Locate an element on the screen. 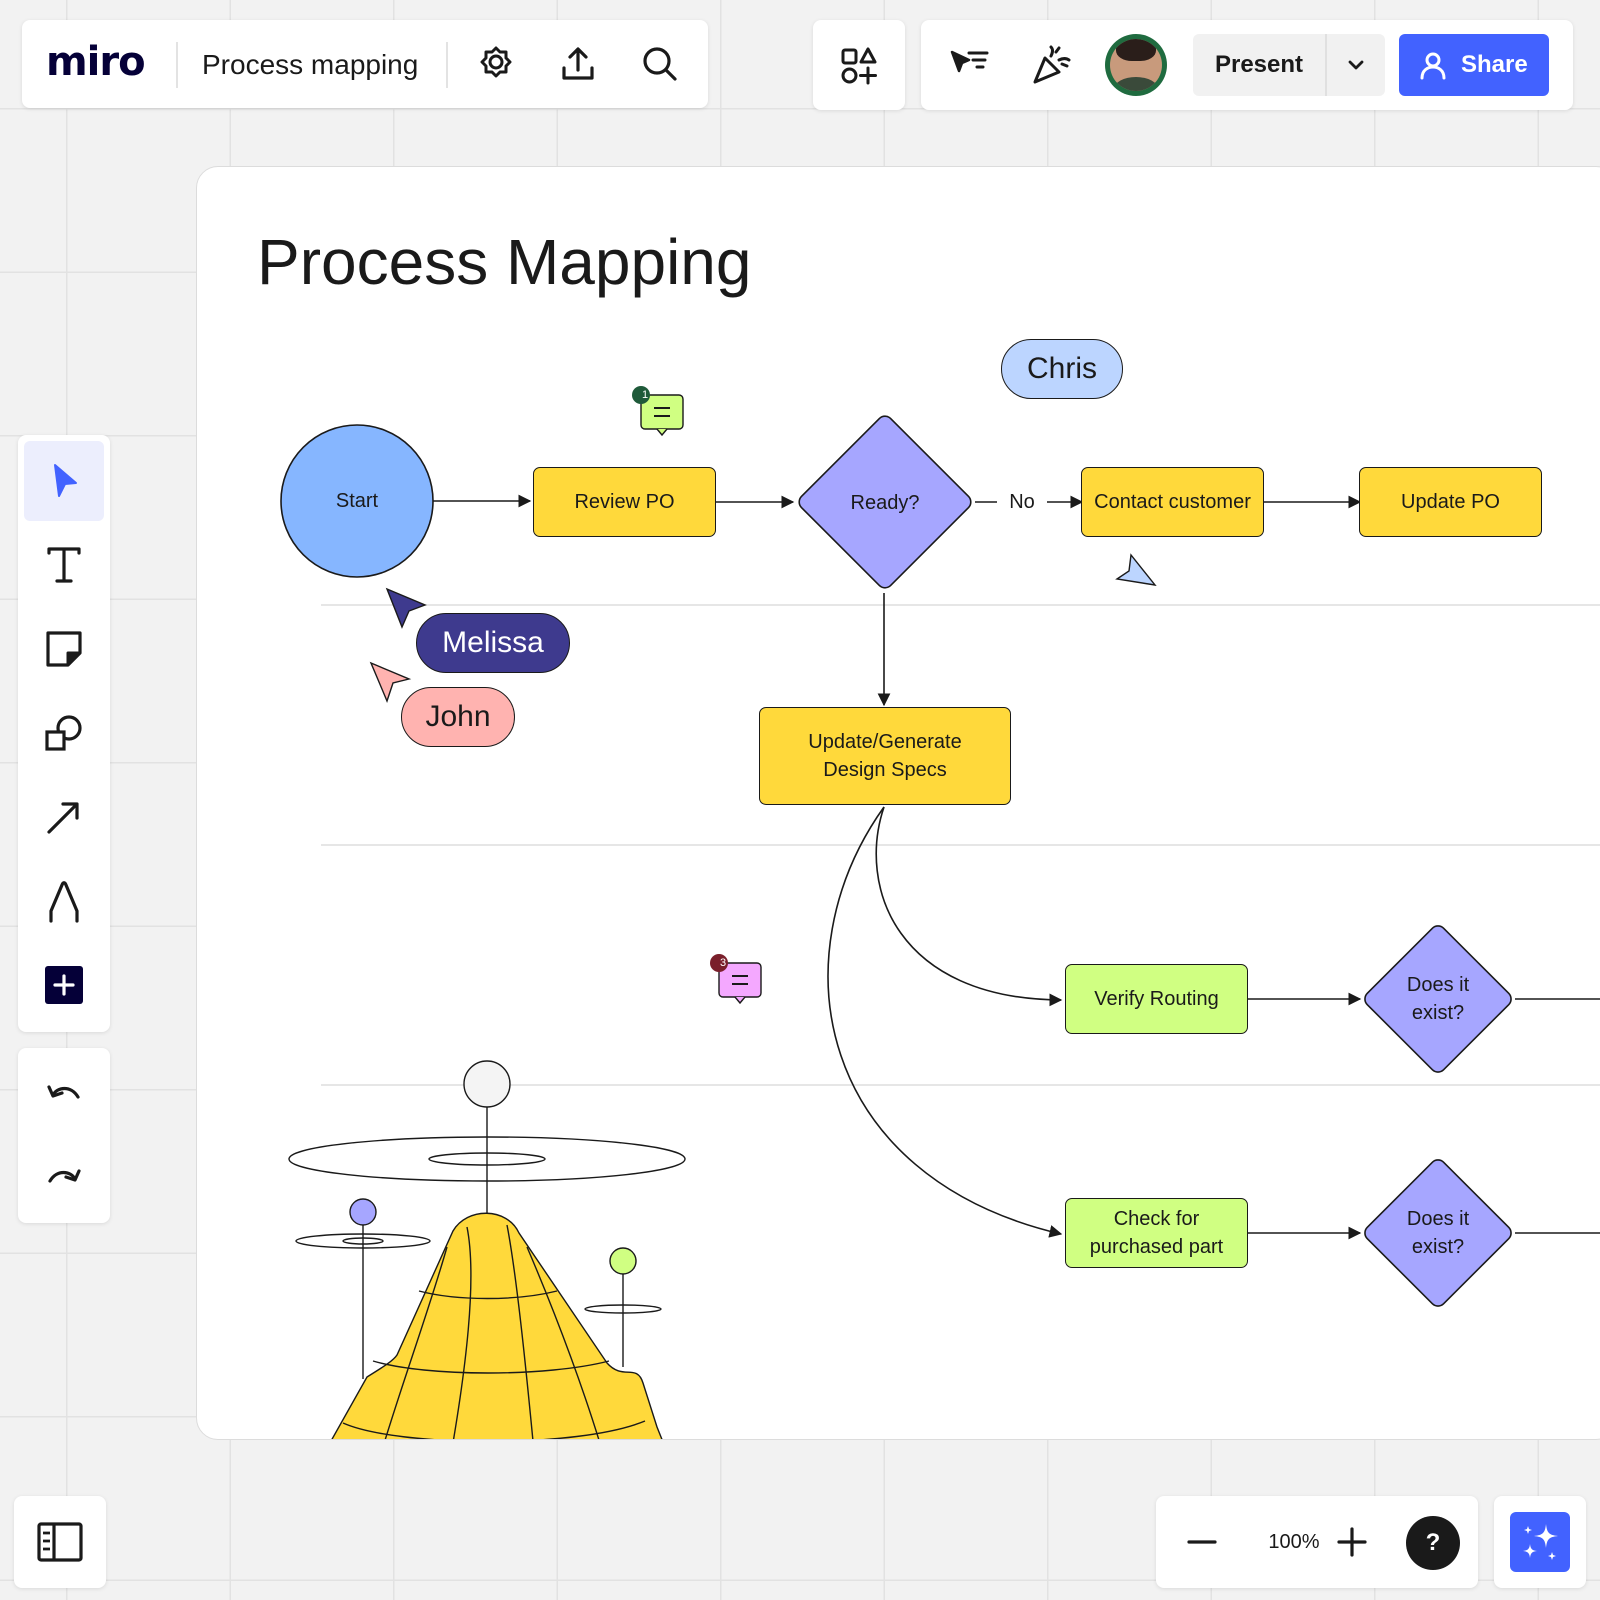 Image resolution: width=1600 pixels, height=1600 pixels. select-tool is located at coordinates (64, 481).